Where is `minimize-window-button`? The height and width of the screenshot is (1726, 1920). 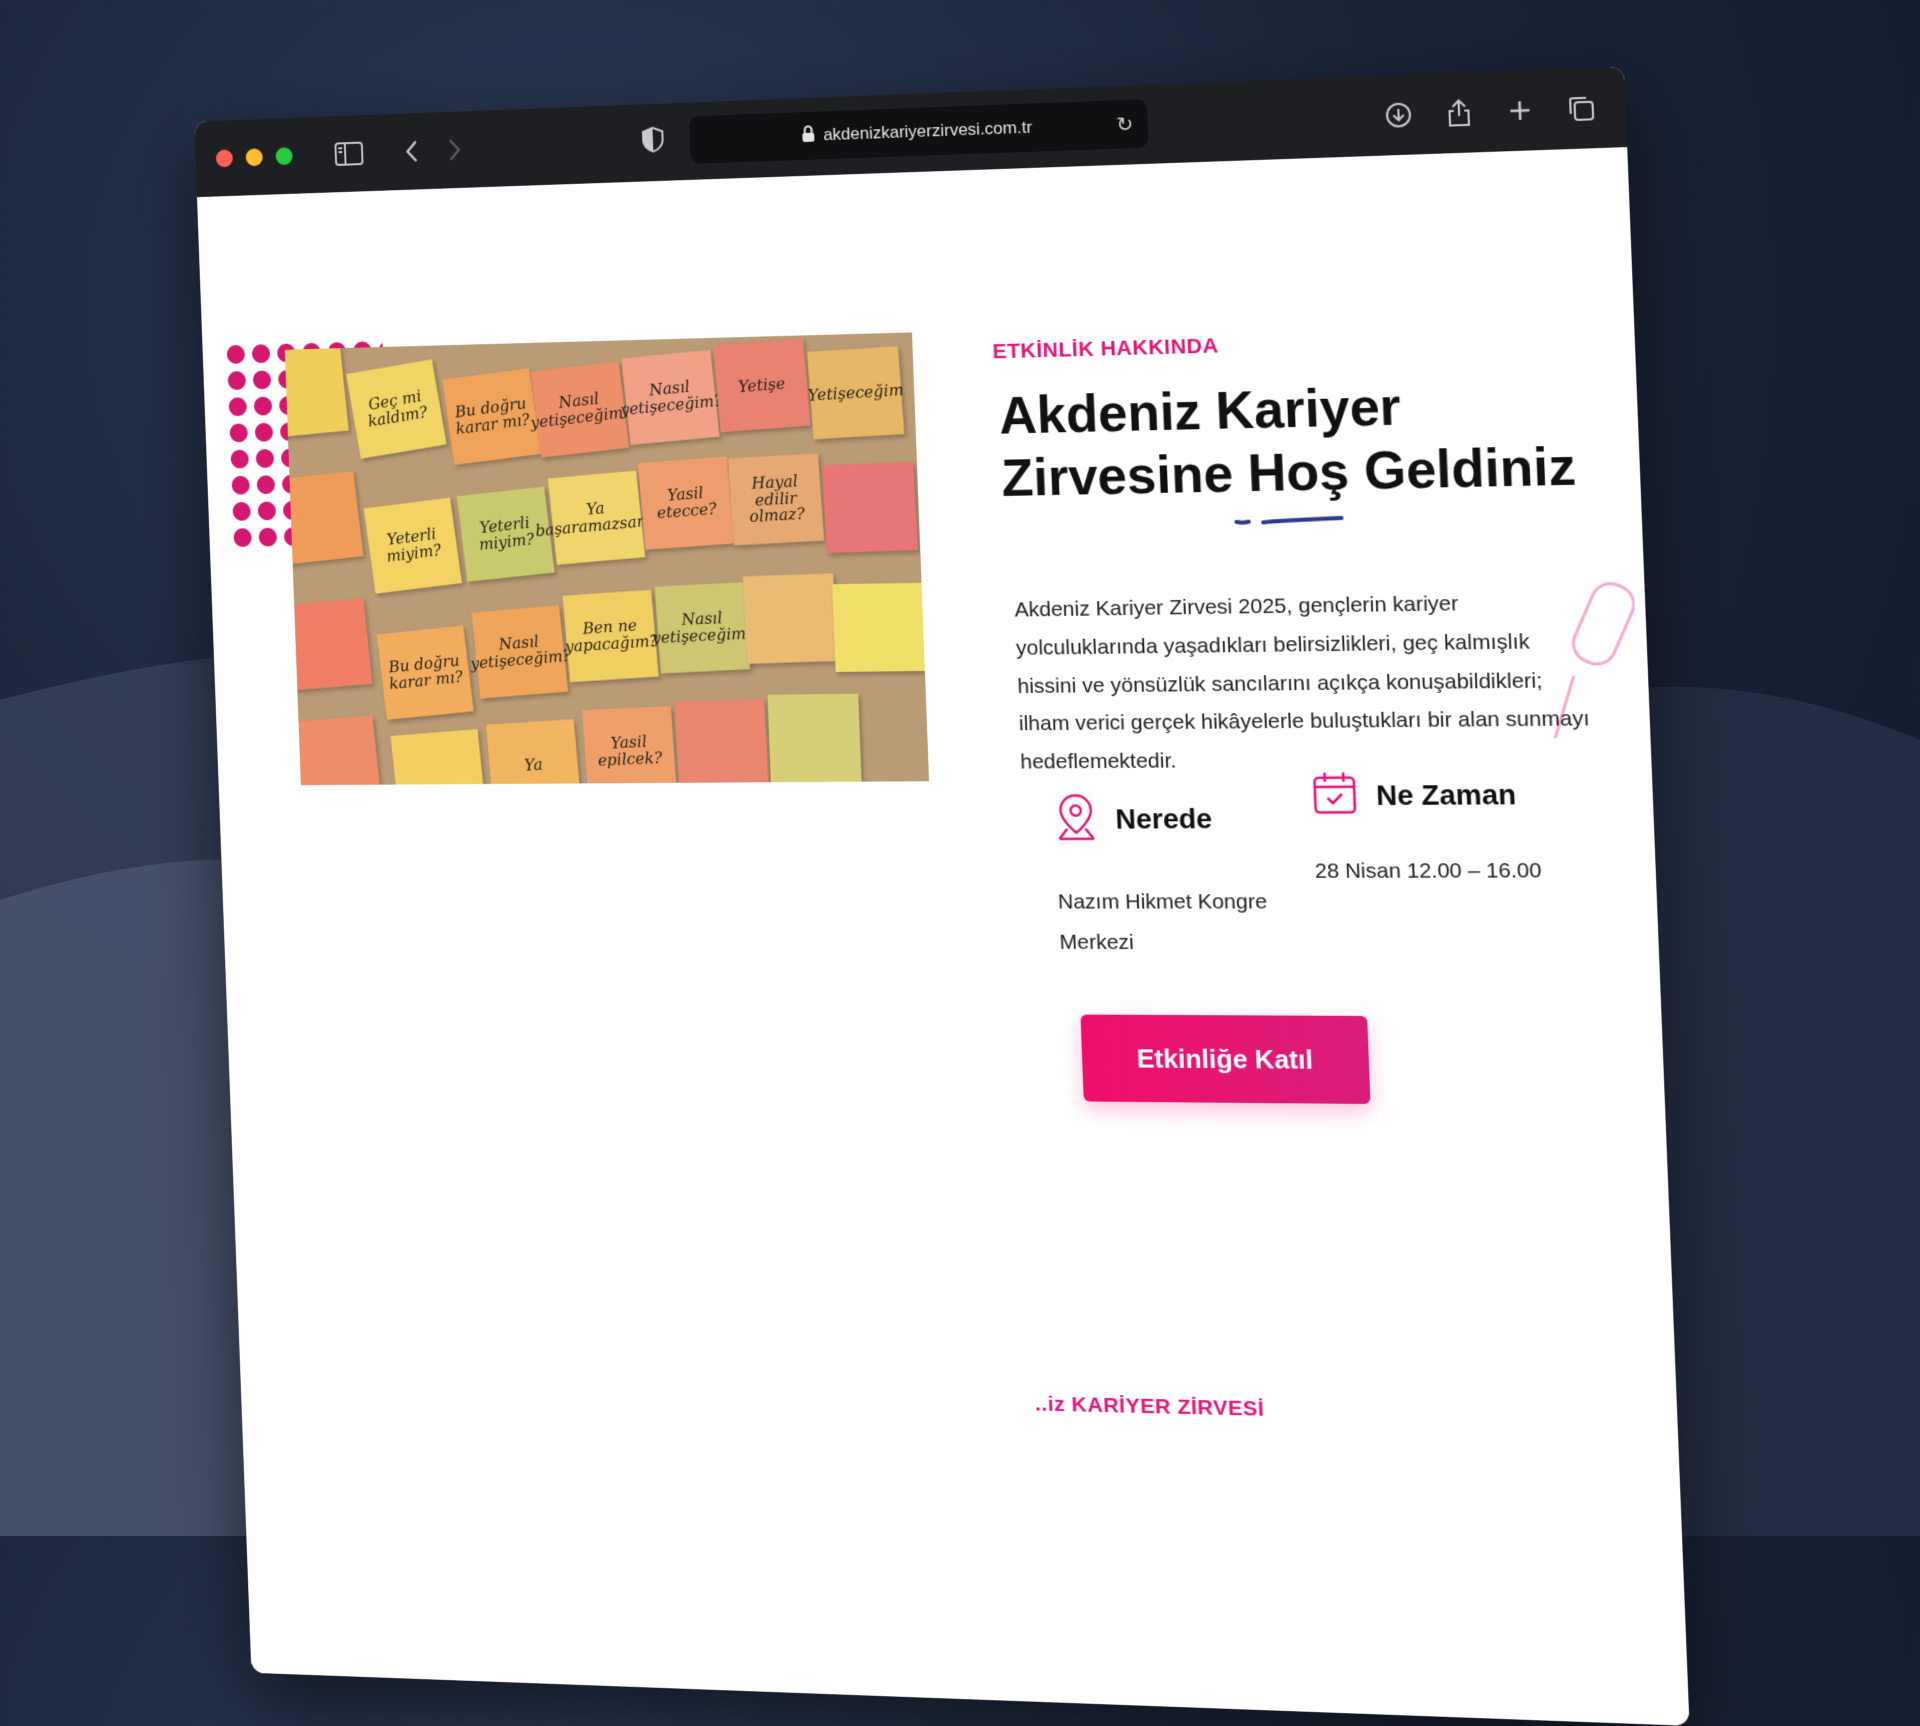 minimize-window-button is located at coordinates (254, 157).